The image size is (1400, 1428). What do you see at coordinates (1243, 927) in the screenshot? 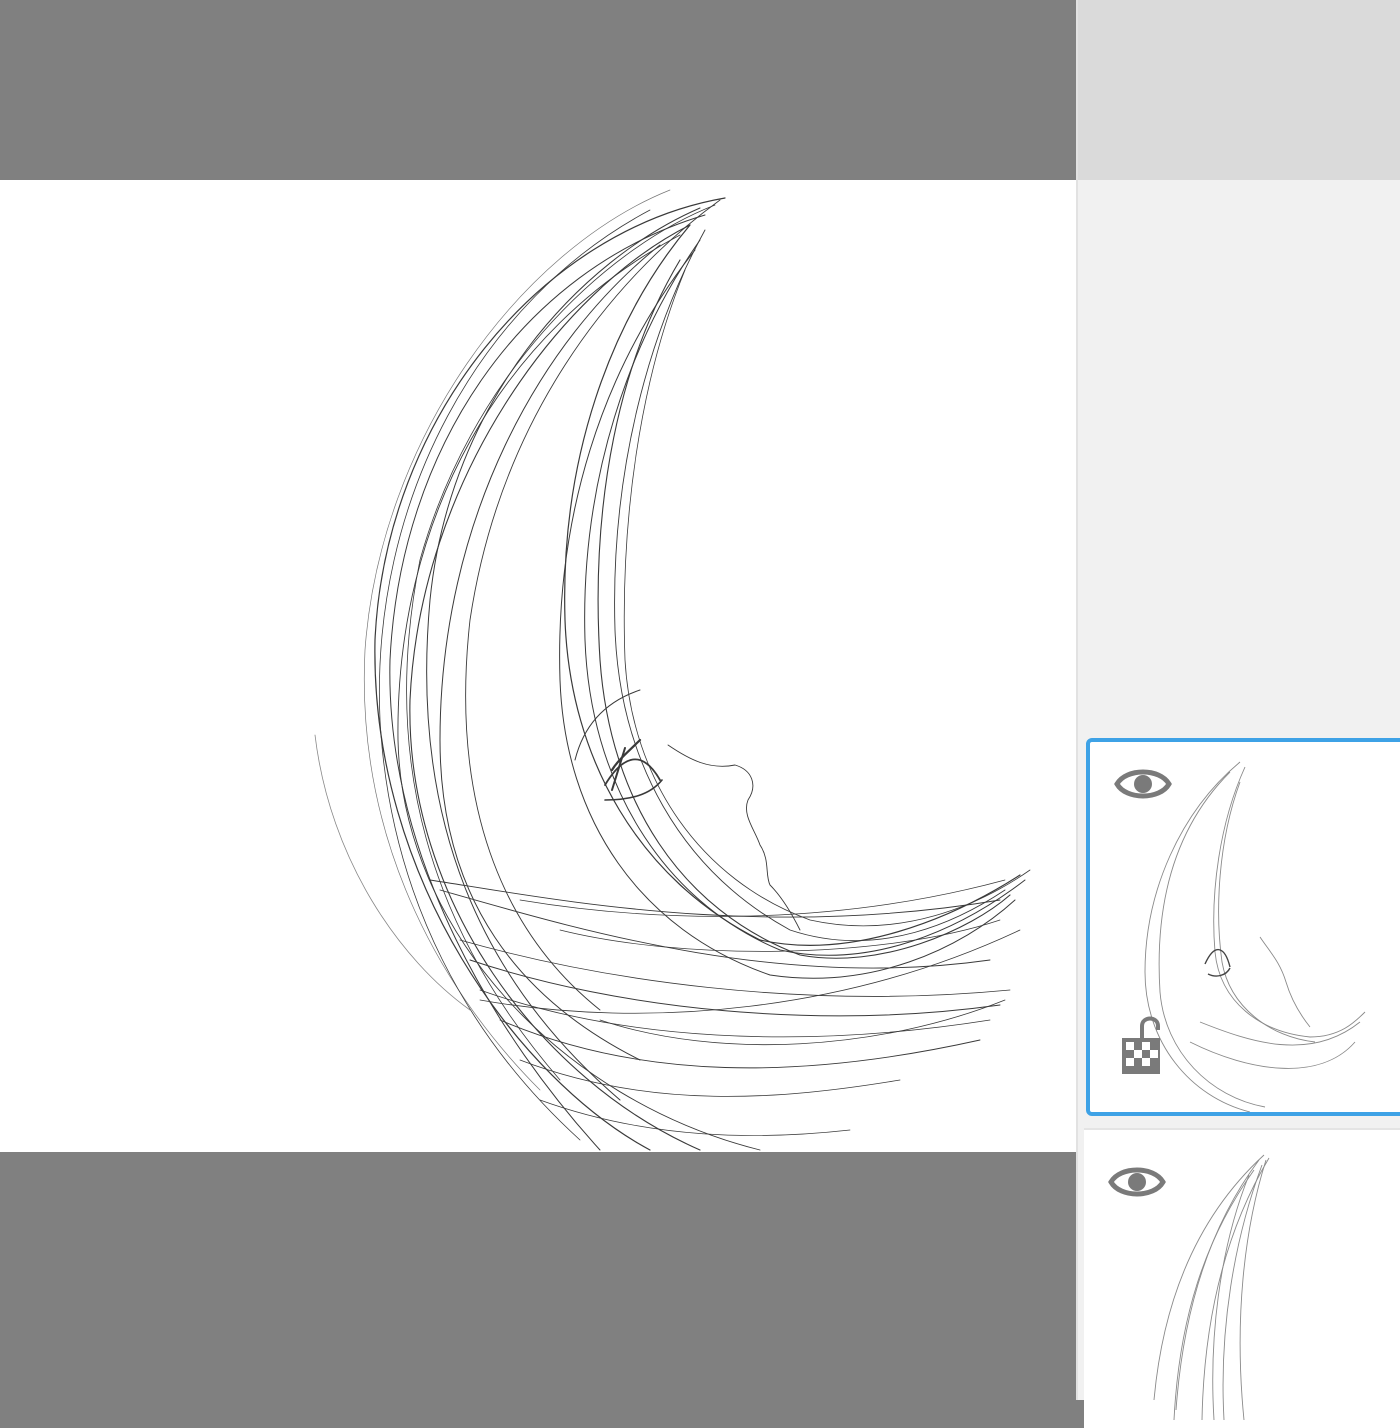
I see `layer-row-selected` at bounding box center [1243, 927].